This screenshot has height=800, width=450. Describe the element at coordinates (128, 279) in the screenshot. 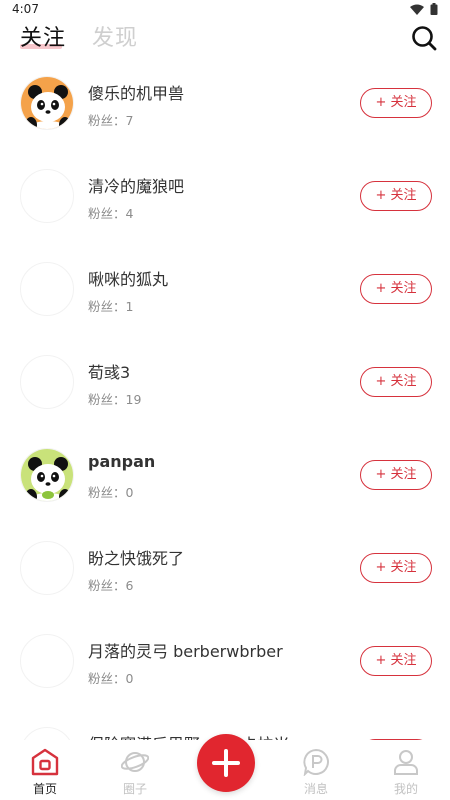

I see `user-name: 啾咪的狐丸` at that location.